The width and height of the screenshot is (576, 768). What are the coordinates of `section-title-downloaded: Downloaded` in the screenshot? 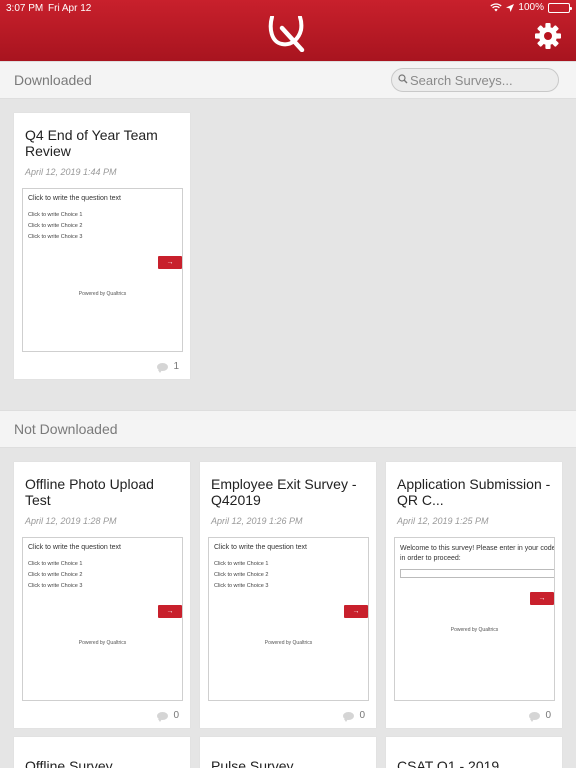 It's located at (53, 80).